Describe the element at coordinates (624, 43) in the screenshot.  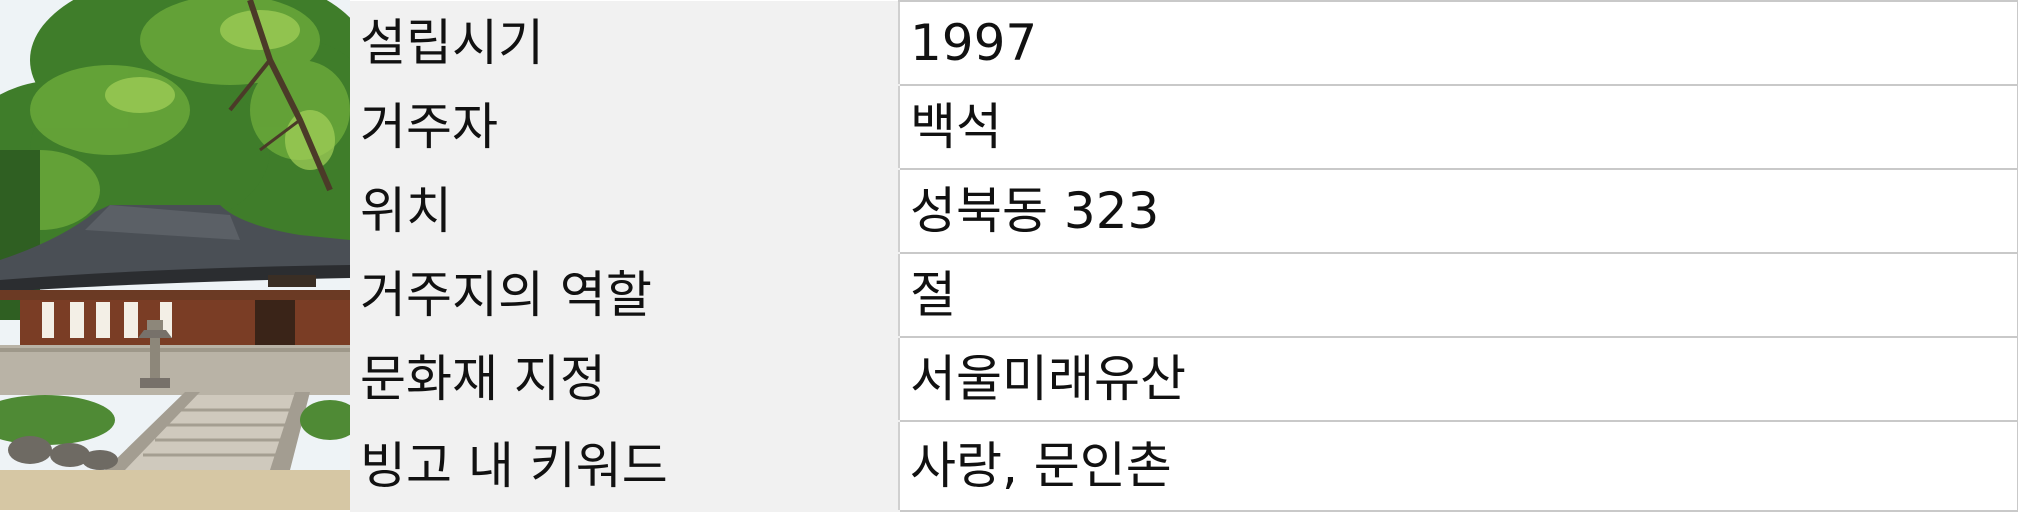
I see `row-label-founded: 설립시기` at that location.